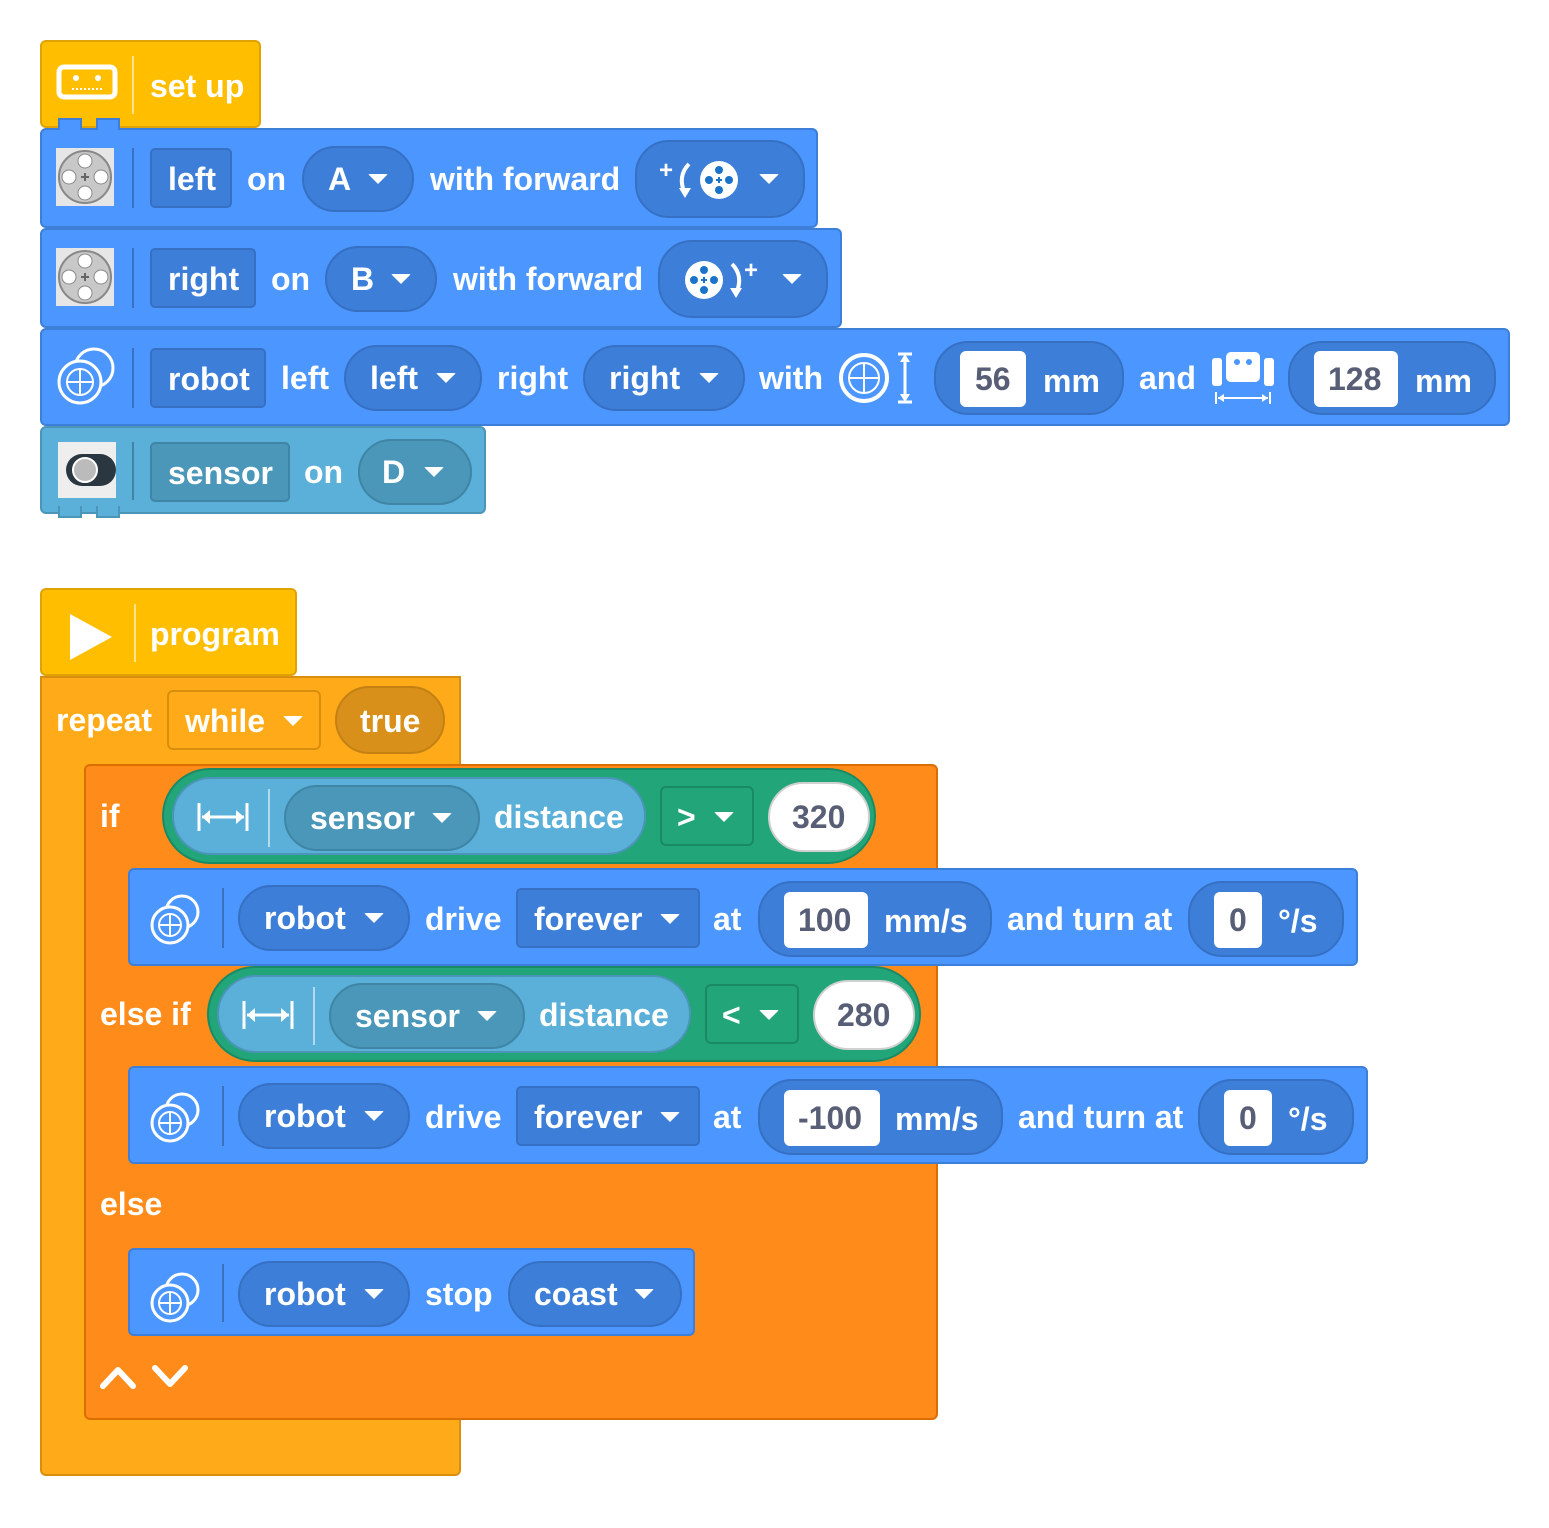 This screenshot has width=1549, height=1528. I want to click on setup-hat-block: set up, so click(150, 84).